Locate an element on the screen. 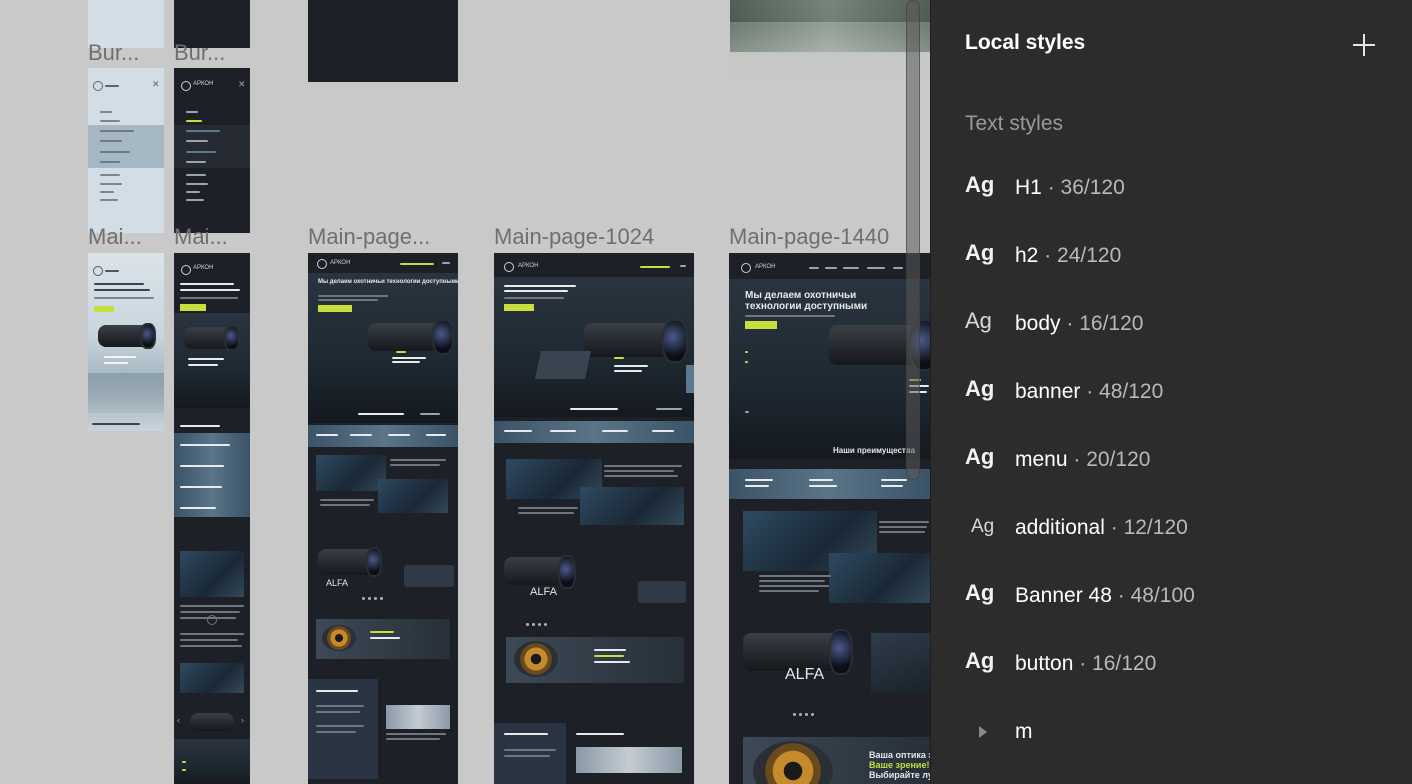 Image resolution: width=1412 pixels, height=784 pixels. style-row-body: Ag body · 16/120 is located at coordinates (1171, 326).